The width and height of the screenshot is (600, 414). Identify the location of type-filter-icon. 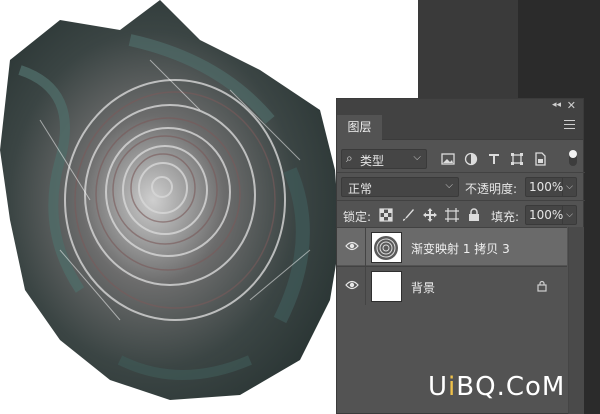
(494, 159).